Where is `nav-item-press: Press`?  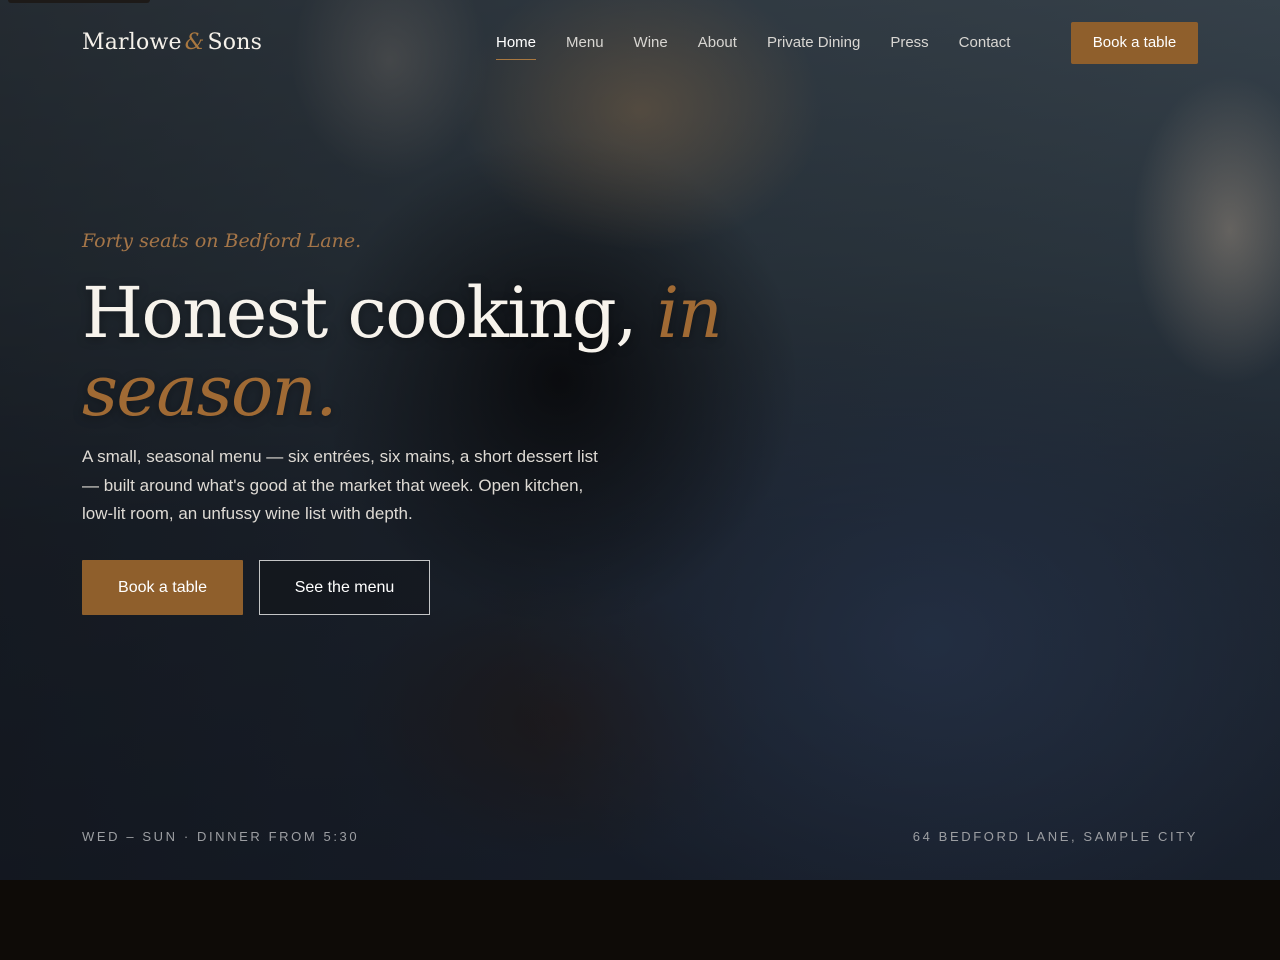 nav-item-press: Press is located at coordinates (909, 43).